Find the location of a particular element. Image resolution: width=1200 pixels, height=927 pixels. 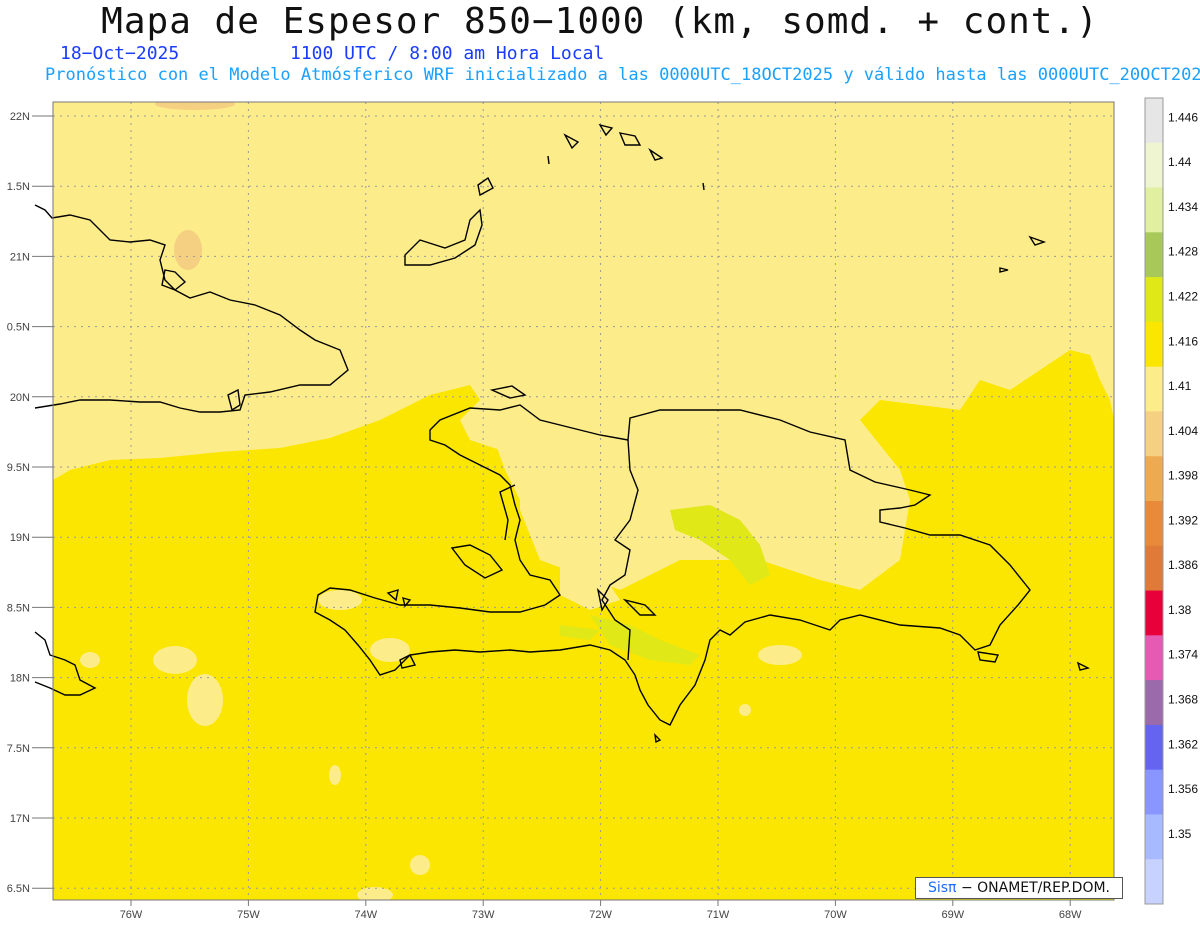

lon-label: 71W is located at coordinates (718, 915).